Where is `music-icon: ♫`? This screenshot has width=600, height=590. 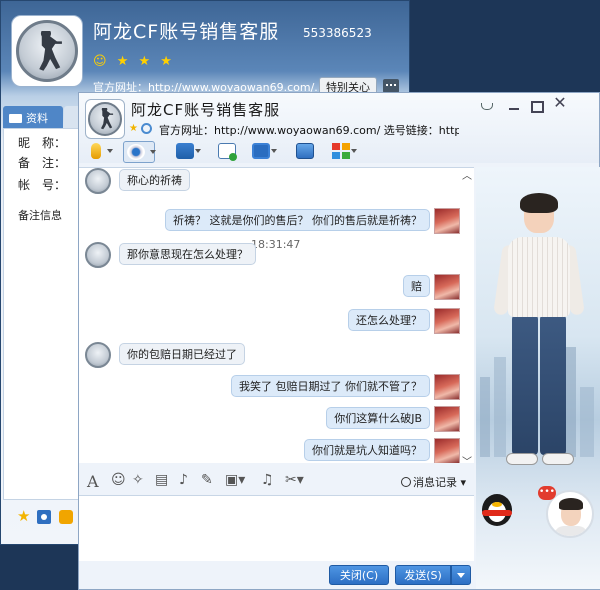
music-icon: ♫ is located at coordinates (267, 480).